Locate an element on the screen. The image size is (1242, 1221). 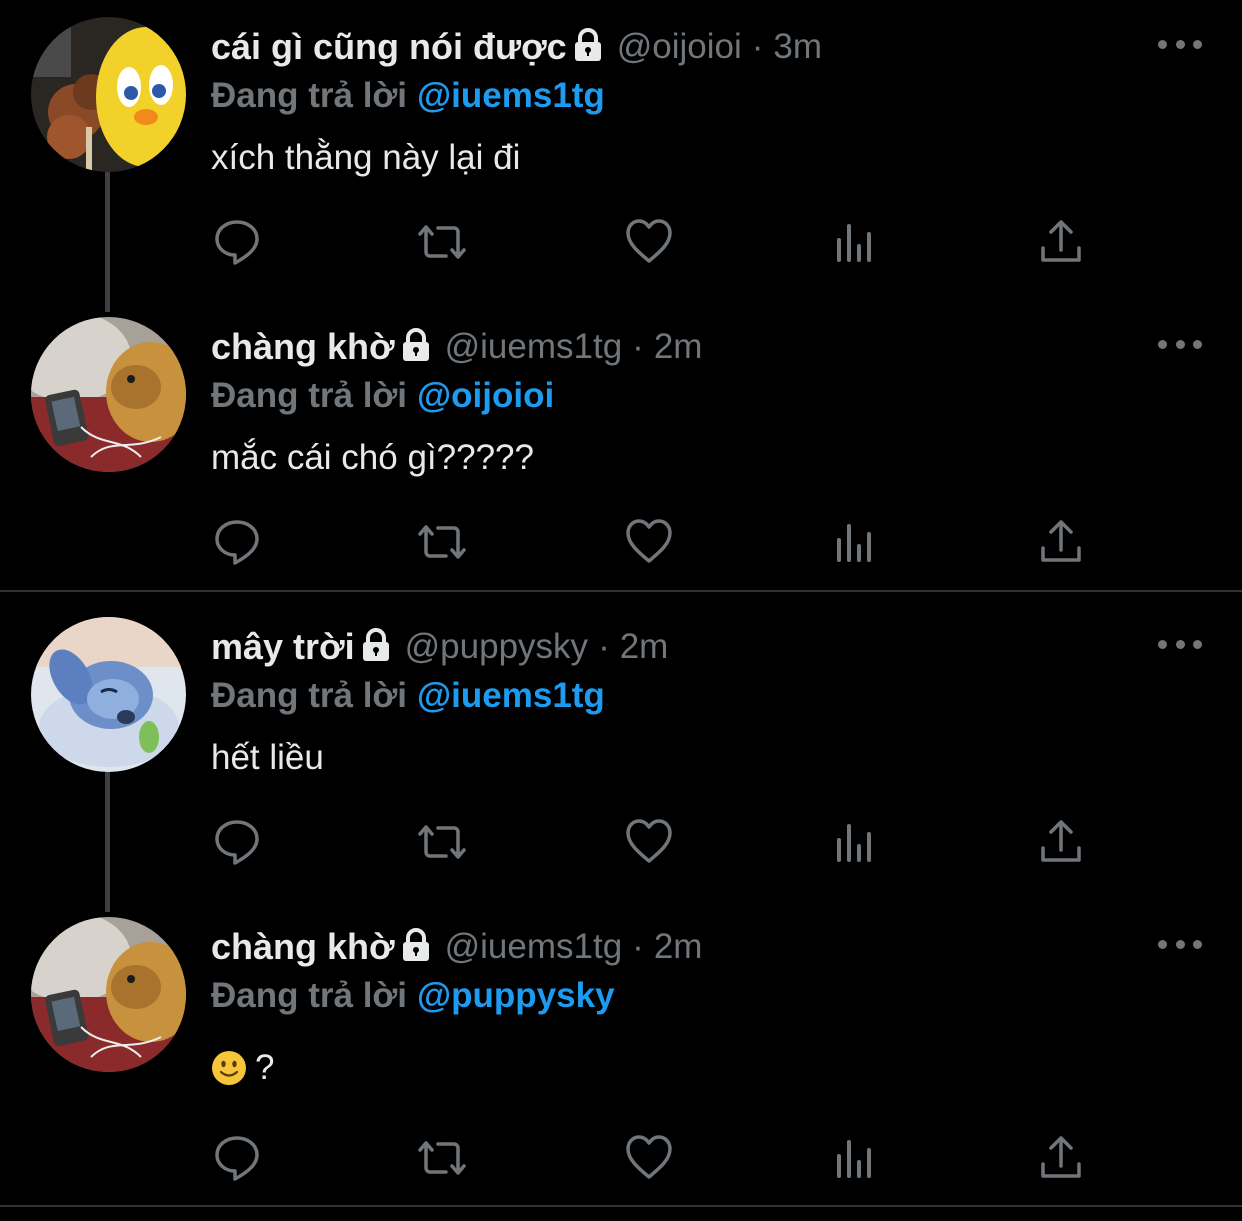
tweet-text: xích thằng này lại đi is located at coordinates (366, 157).